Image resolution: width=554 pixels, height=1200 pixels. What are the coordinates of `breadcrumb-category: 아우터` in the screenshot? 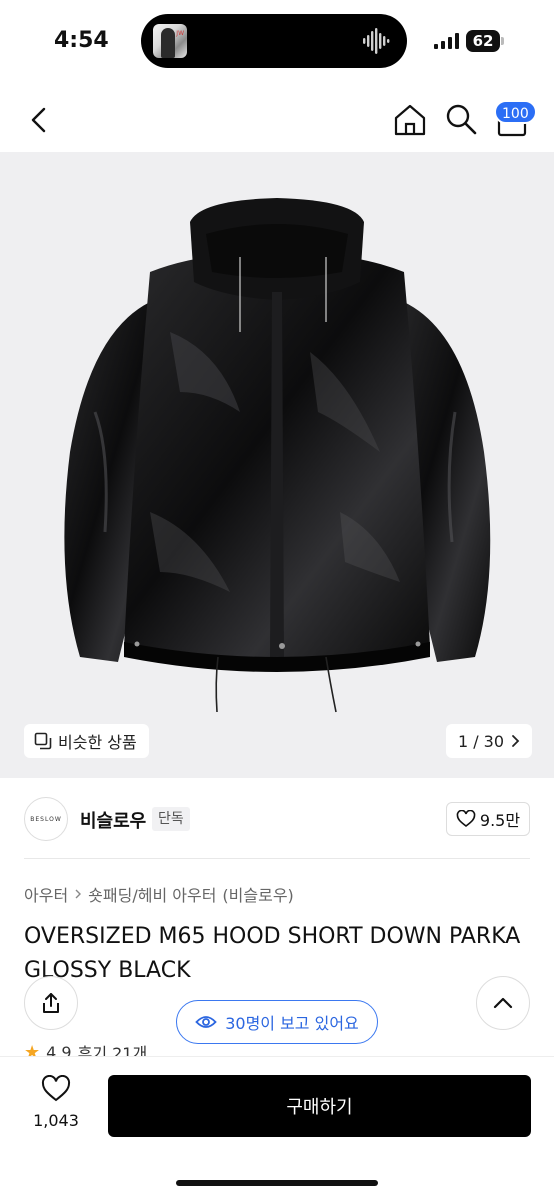 It's located at (46, 894).